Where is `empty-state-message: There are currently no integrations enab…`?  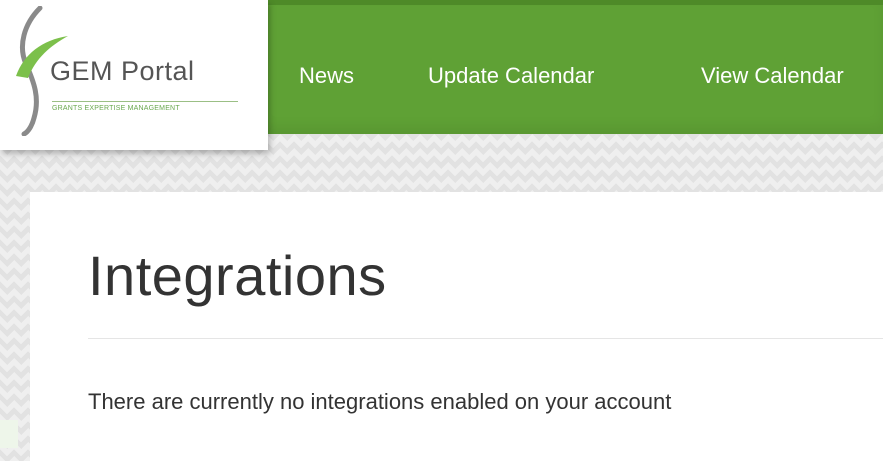
empty-state-message: There are currently no integrations enab… is located at coordinates (380, 401).